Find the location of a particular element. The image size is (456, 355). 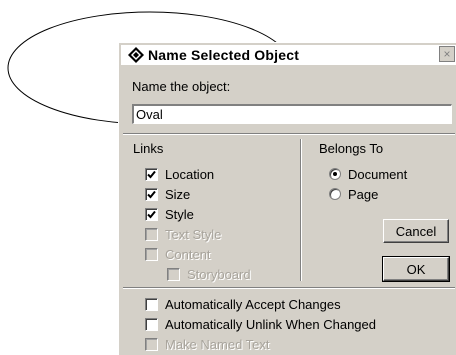

checkbox-auto-unlink: Automatically Unlink When Changed is located at coordinates (260, 324).